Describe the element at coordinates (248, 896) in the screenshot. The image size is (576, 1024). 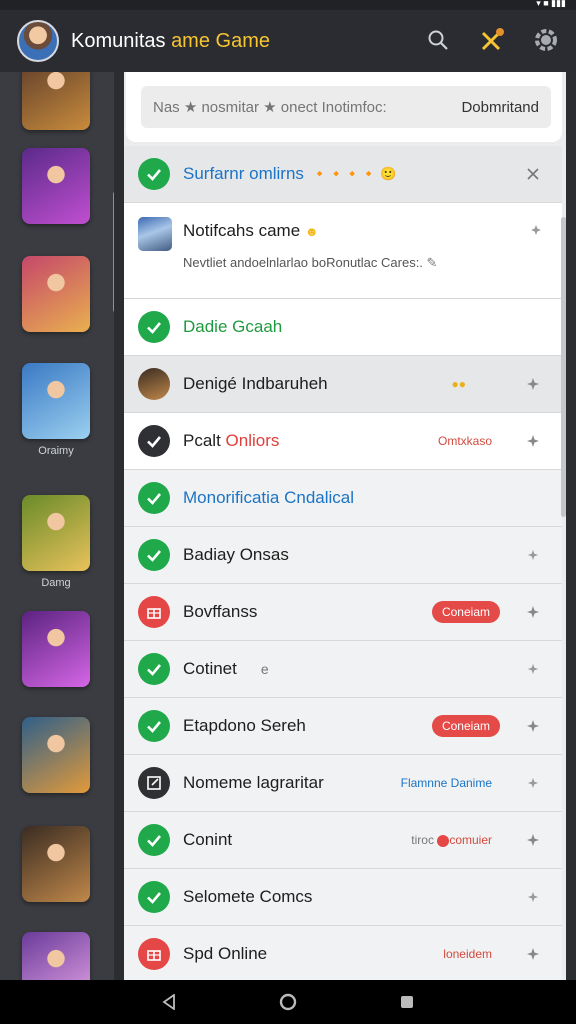
I see `list-item-label: Selomete Comcs` at that location.